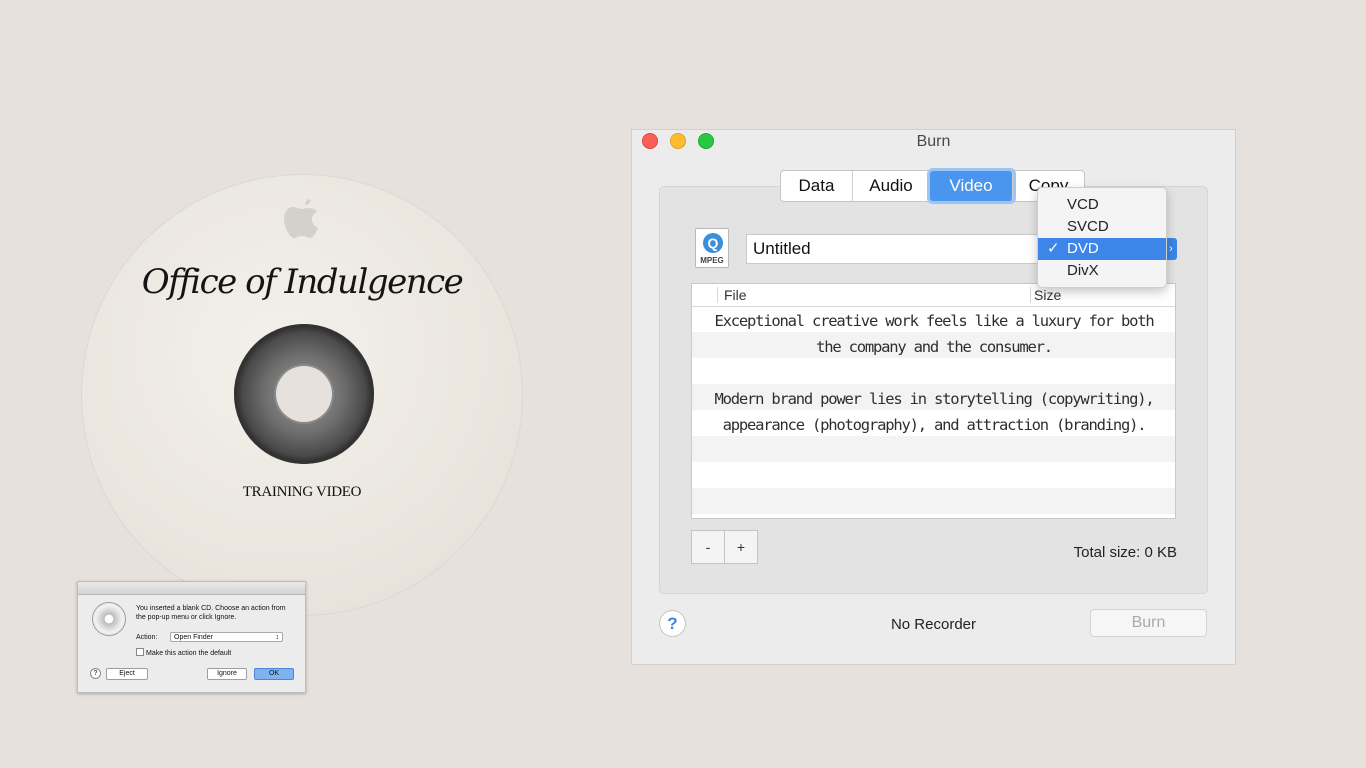  Describe the element at coordinates (302, 282) in the screenshot. I see `disc-title: Office of Indulgence` at that location.